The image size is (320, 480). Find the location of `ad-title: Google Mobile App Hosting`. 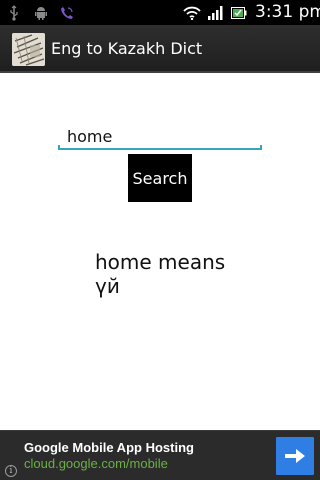

ad-title: Google Mobile App Hosting is located at coordinates (109, 447).